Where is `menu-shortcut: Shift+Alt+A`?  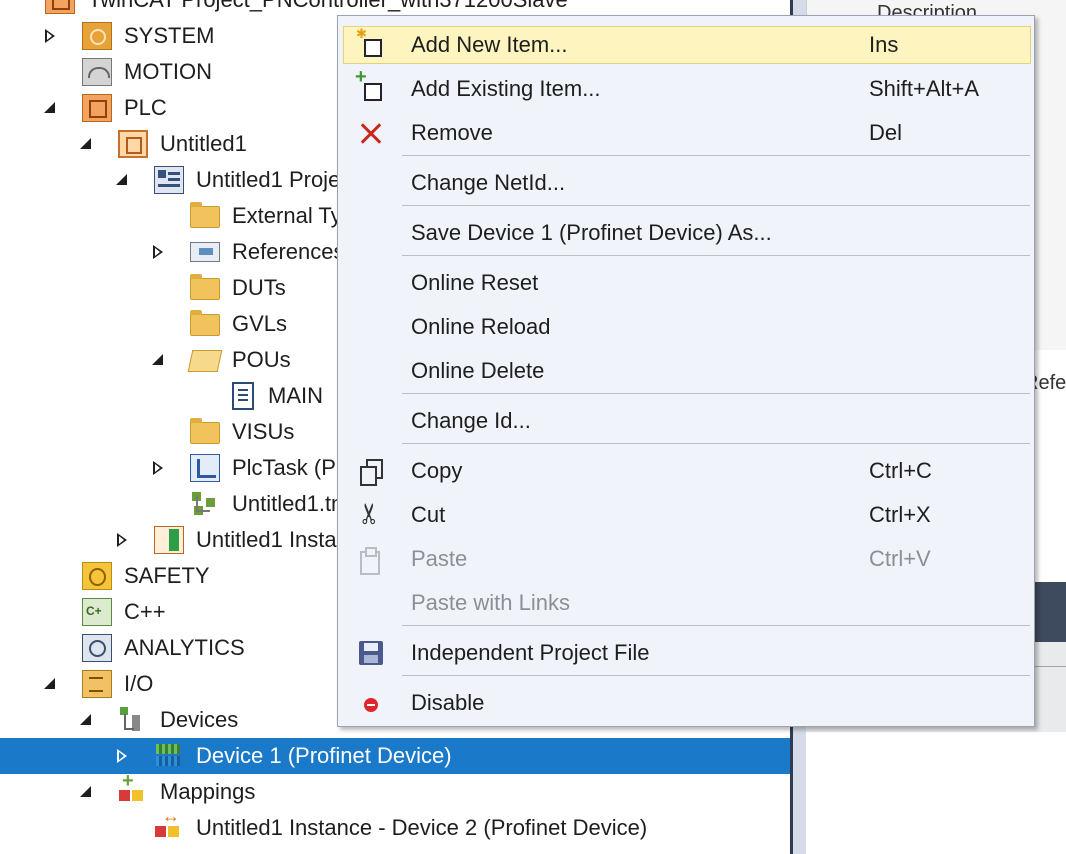 menu-shortcut: Shift+Alt+A is located at coordinates (924, 88).